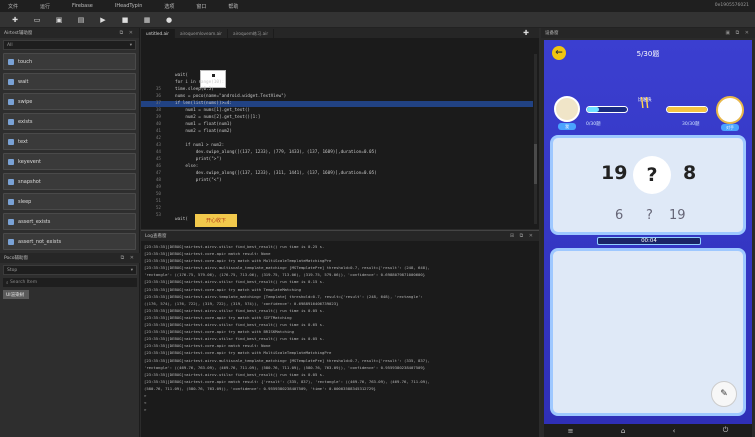 The height and width of the screenshot is (437, 755). What do you see at coordinates (11, 241) in the screenshot?
I see `assert-not-exists-icon` at bounding box center [11, 241].